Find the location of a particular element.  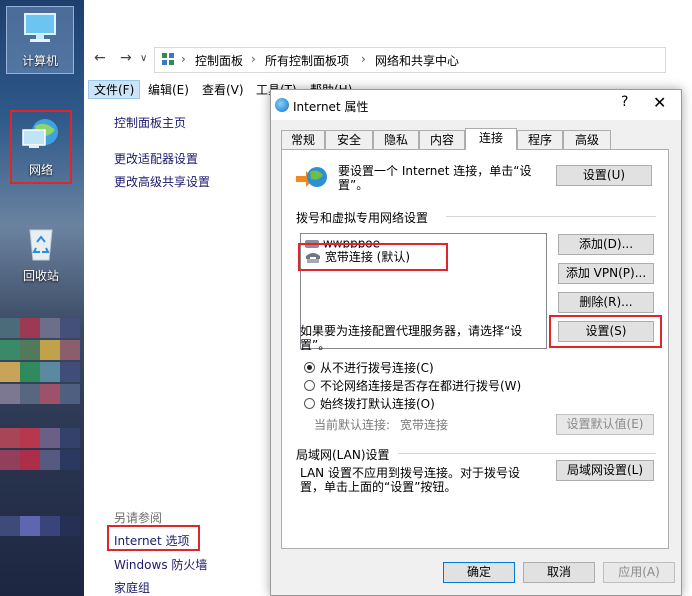

connection-name: 宽带连接 (默认) is located at coordinates (367, 257).